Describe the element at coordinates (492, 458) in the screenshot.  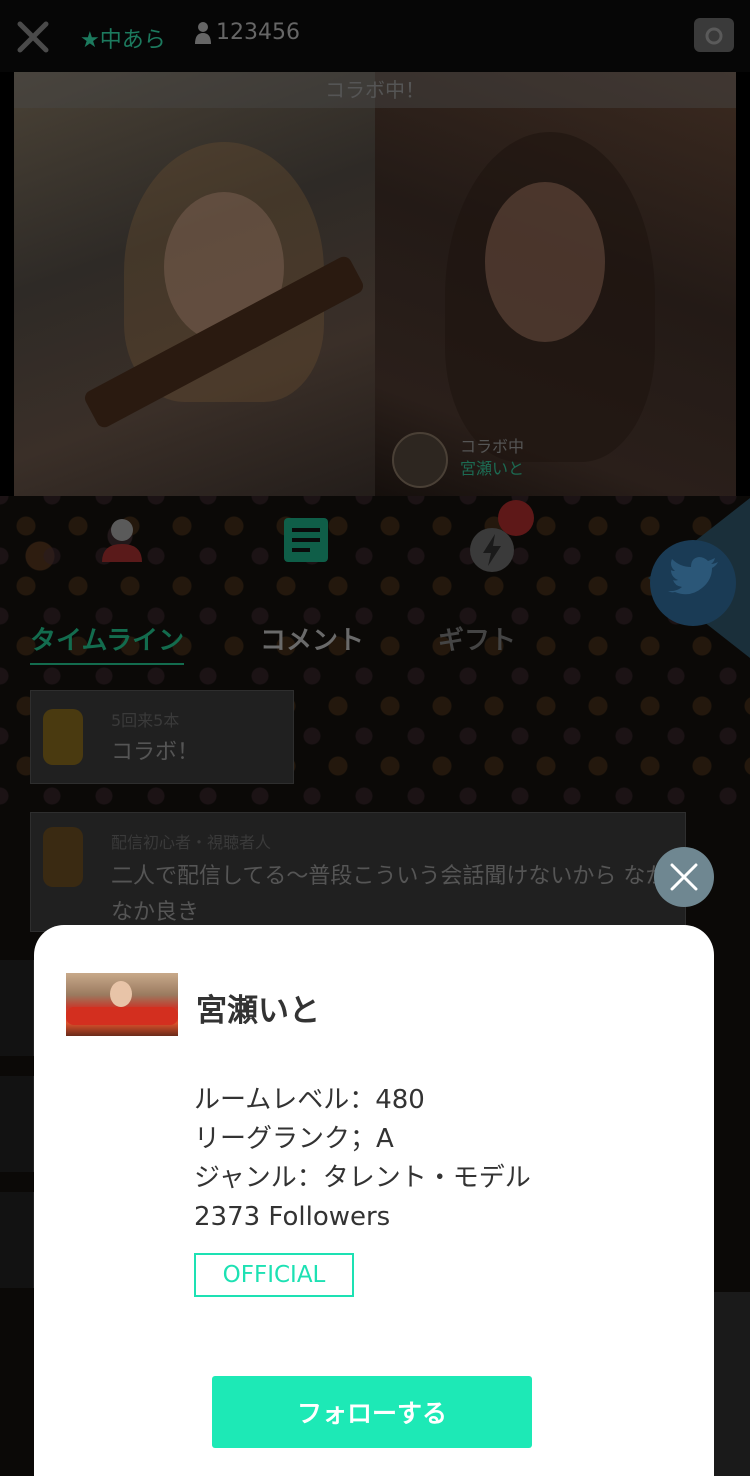
I see `guest-info: コラボ中 宮瀬いと` at that location.